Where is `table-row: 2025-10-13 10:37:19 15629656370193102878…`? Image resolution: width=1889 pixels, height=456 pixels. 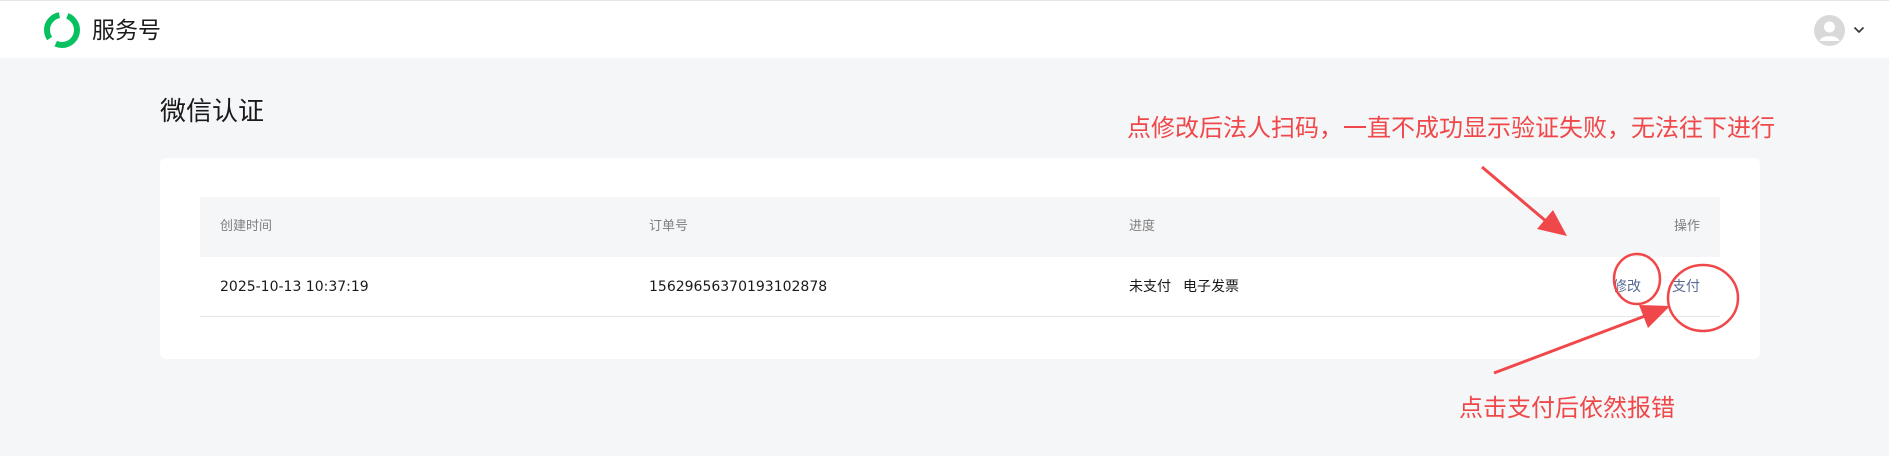
table-row: 2025-10-13 10:37:19 15629656370193102878… is located at coordinates (960, 287).